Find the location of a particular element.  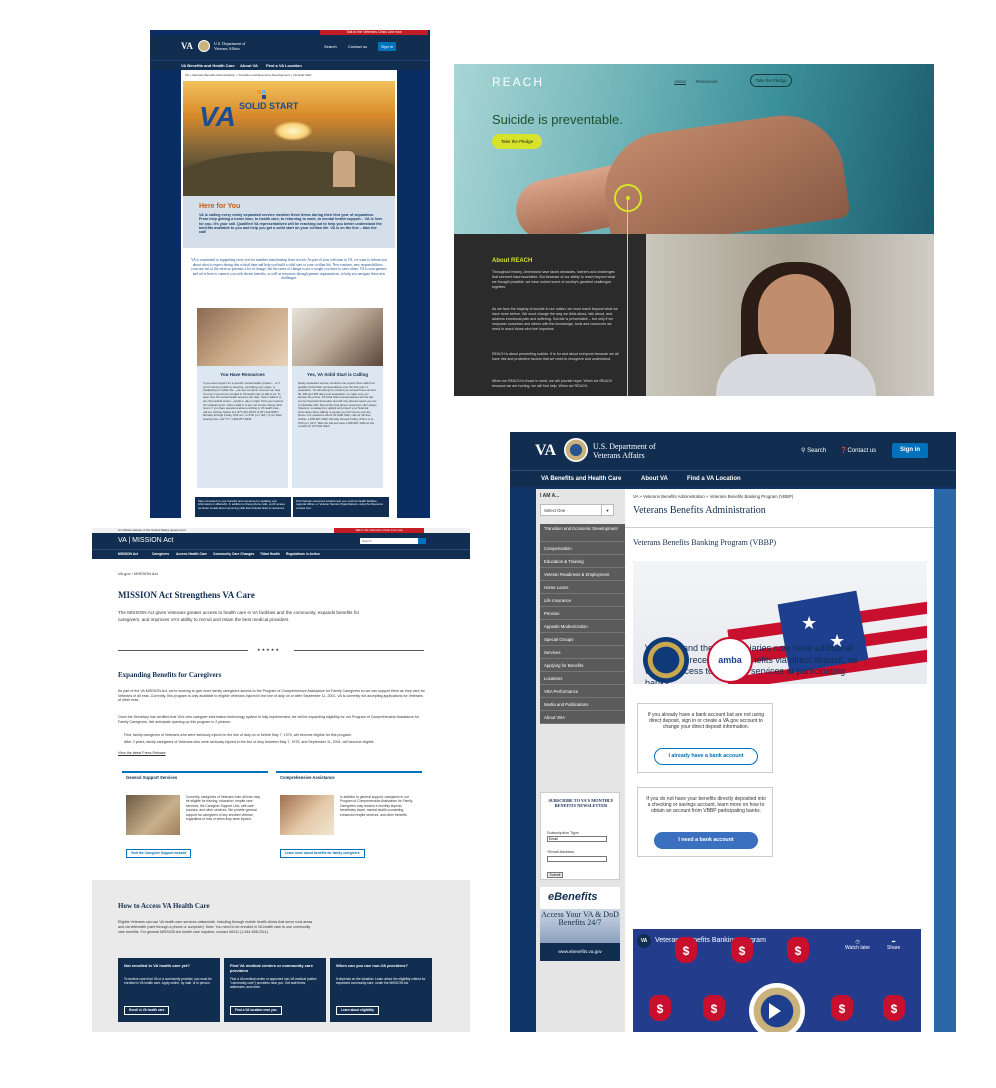

find-location-button: Find a VA location near you is located at coordinates (256, 1010).